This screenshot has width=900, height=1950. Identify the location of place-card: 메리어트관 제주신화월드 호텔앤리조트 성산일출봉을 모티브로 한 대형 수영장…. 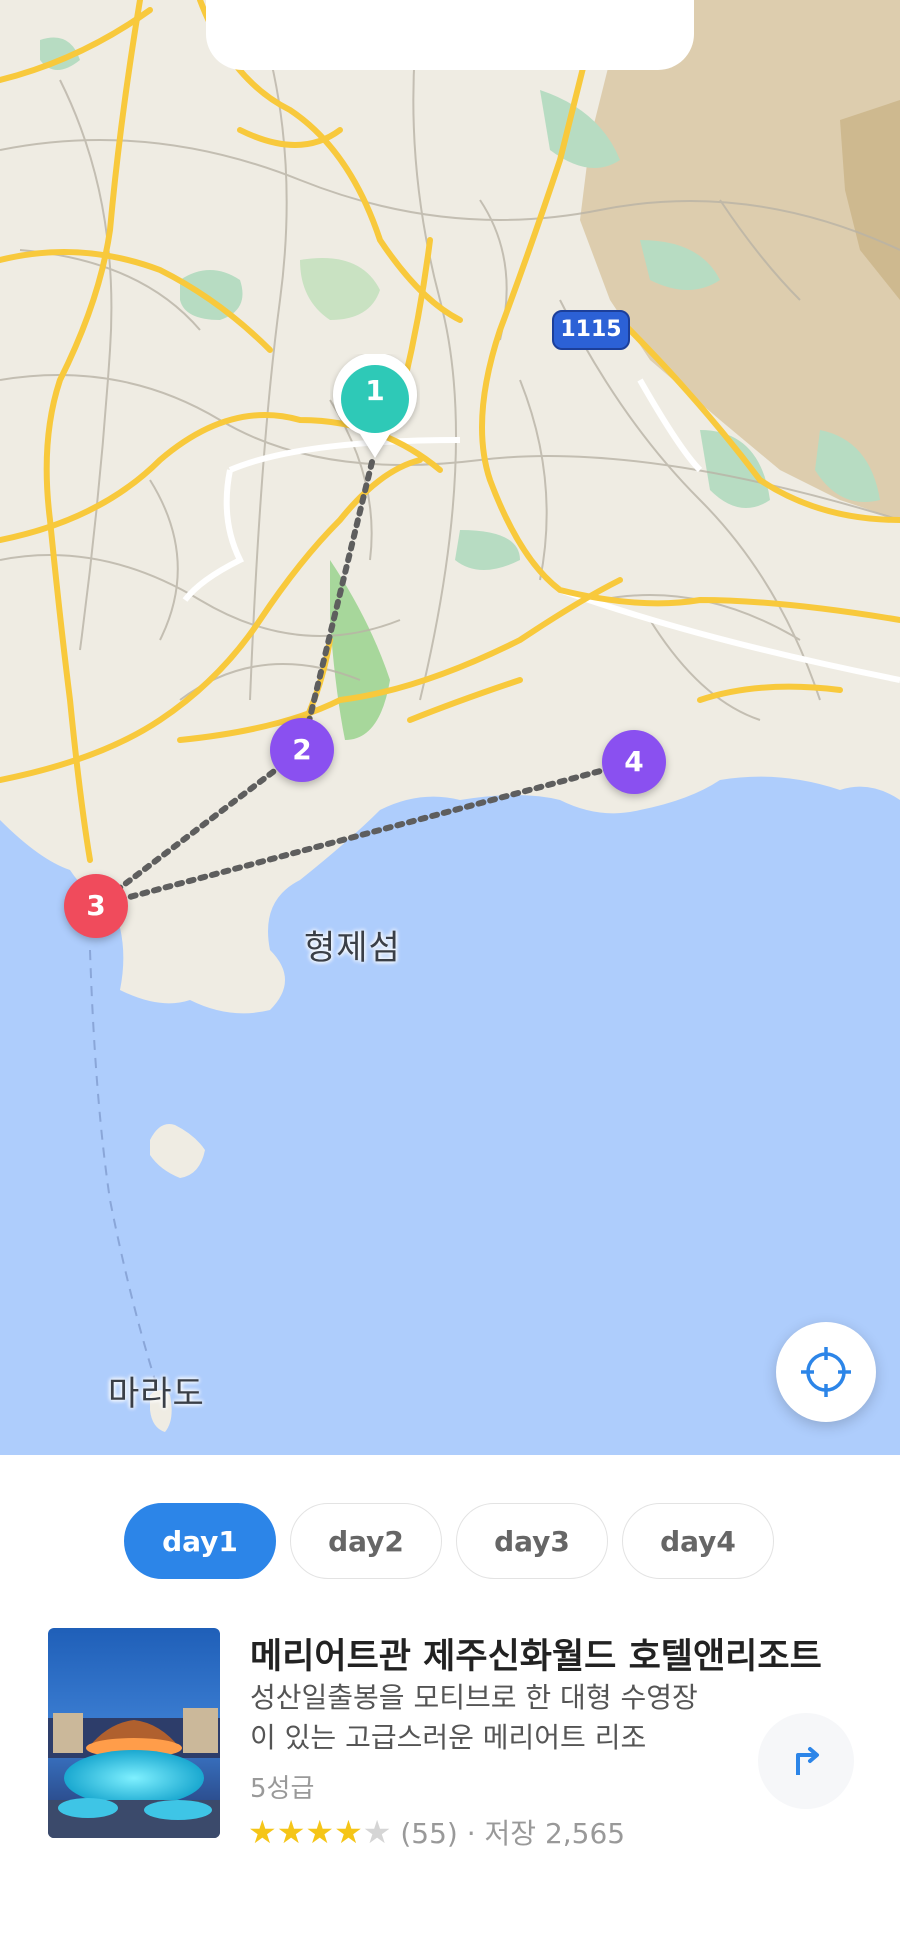
(458, 1743).